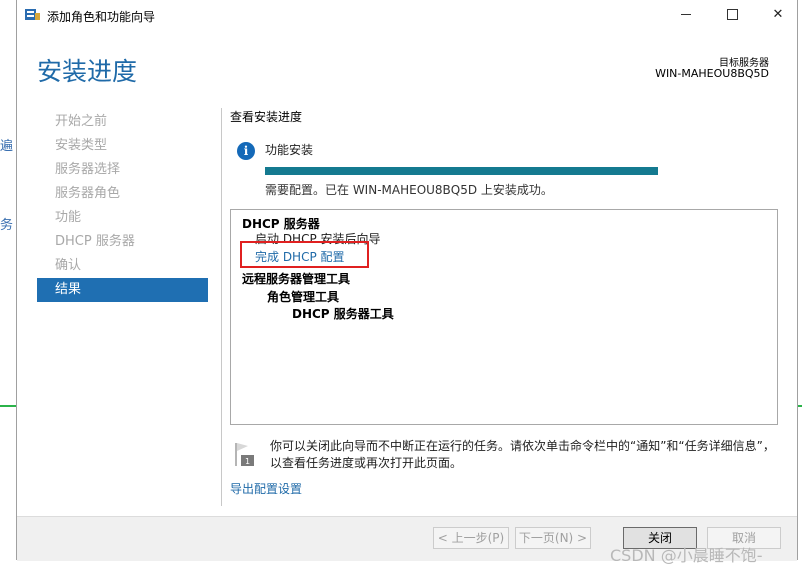 The image size is (802, 572). I want to click on nav-divider, so click(221, 307).